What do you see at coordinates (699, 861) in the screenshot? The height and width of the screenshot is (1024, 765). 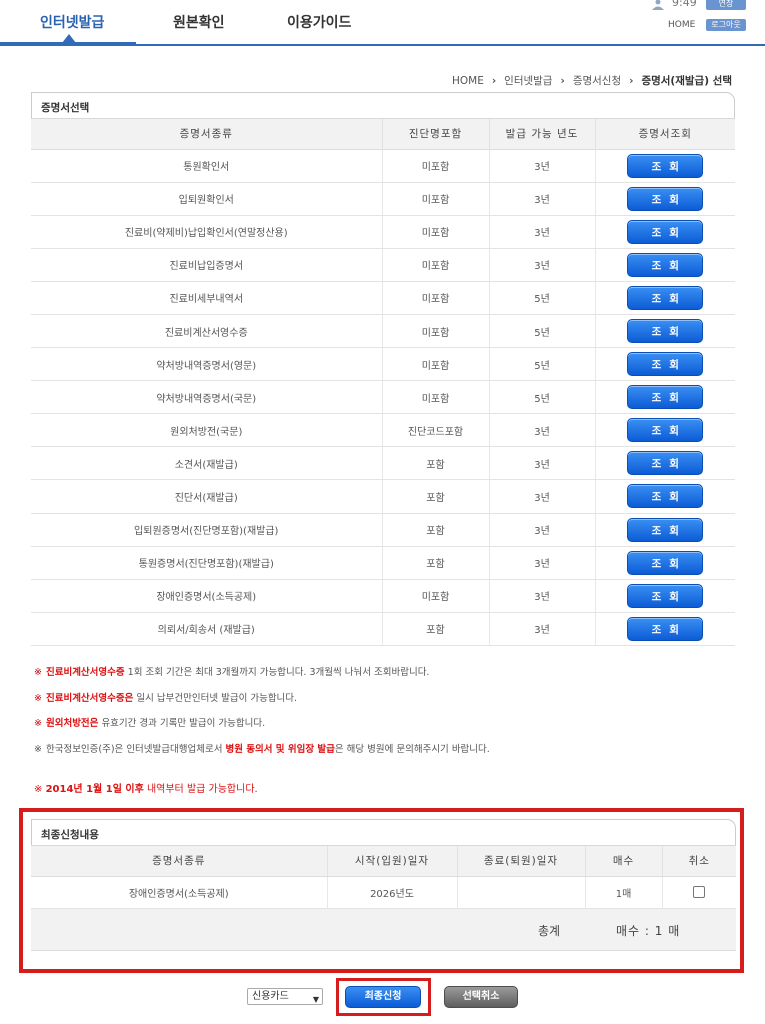 I see `col-cancel: 취소` at bounding box center [699, 861].